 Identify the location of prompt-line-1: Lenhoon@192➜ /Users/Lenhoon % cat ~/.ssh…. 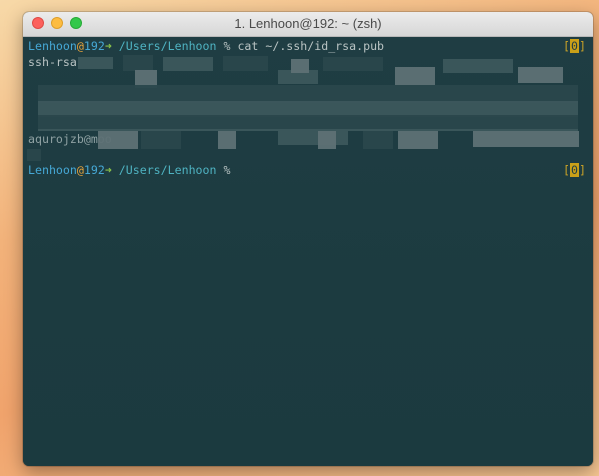
(308, 47).